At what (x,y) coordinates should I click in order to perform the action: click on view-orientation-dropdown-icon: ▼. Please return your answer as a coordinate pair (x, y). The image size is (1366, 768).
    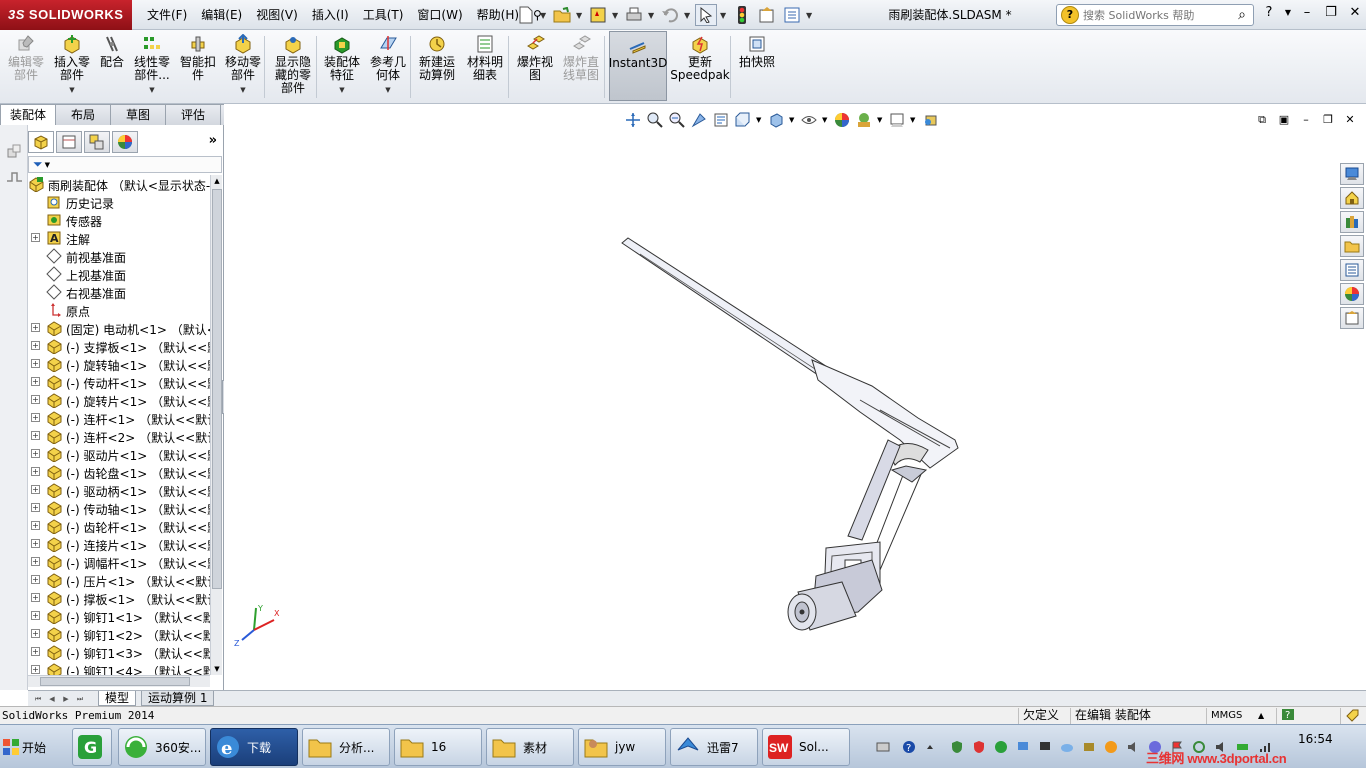
    Looking at the image, I should click on (759, 120).